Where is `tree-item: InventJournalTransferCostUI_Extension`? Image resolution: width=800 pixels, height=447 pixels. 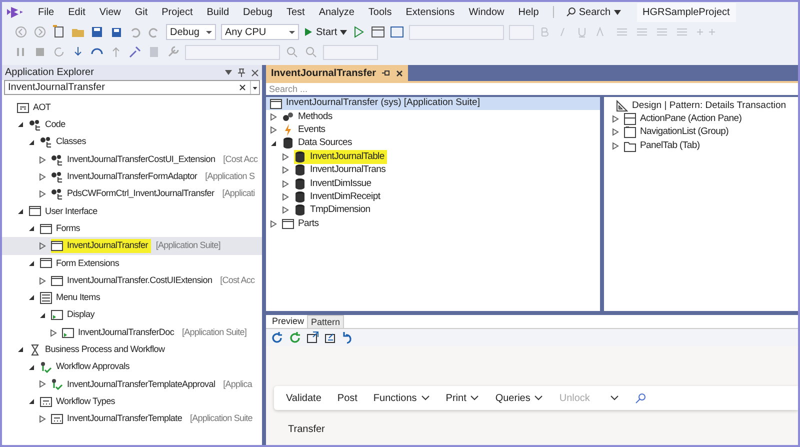
tree-item: InventJournalTransferCostUI_Extension is located at coordinates (141, 159).